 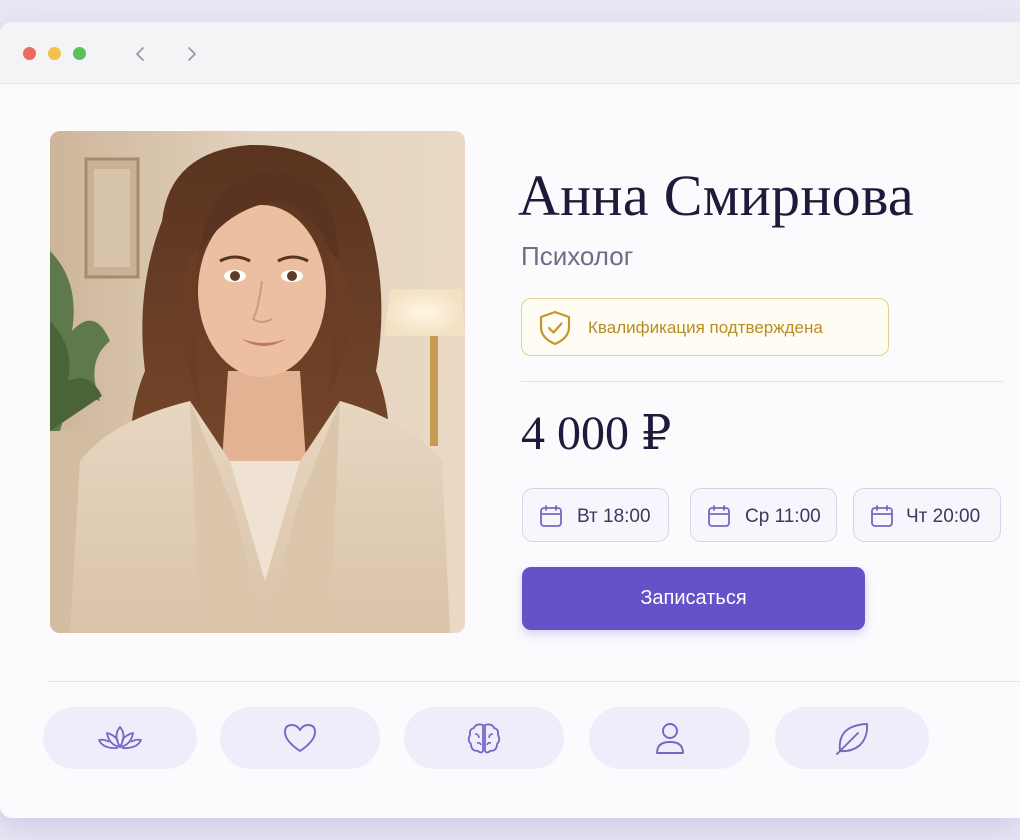 I want to click on back-button, so click(x=141, y=54).